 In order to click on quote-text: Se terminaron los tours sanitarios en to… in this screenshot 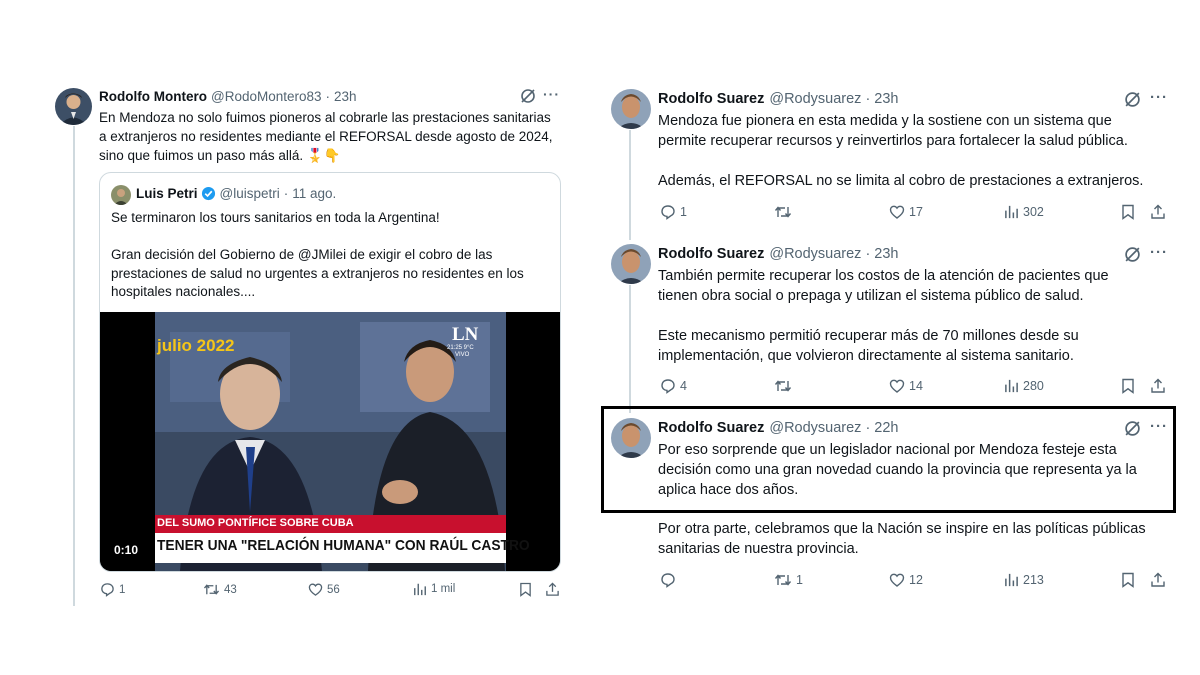, I will do `click(317, 254)`.